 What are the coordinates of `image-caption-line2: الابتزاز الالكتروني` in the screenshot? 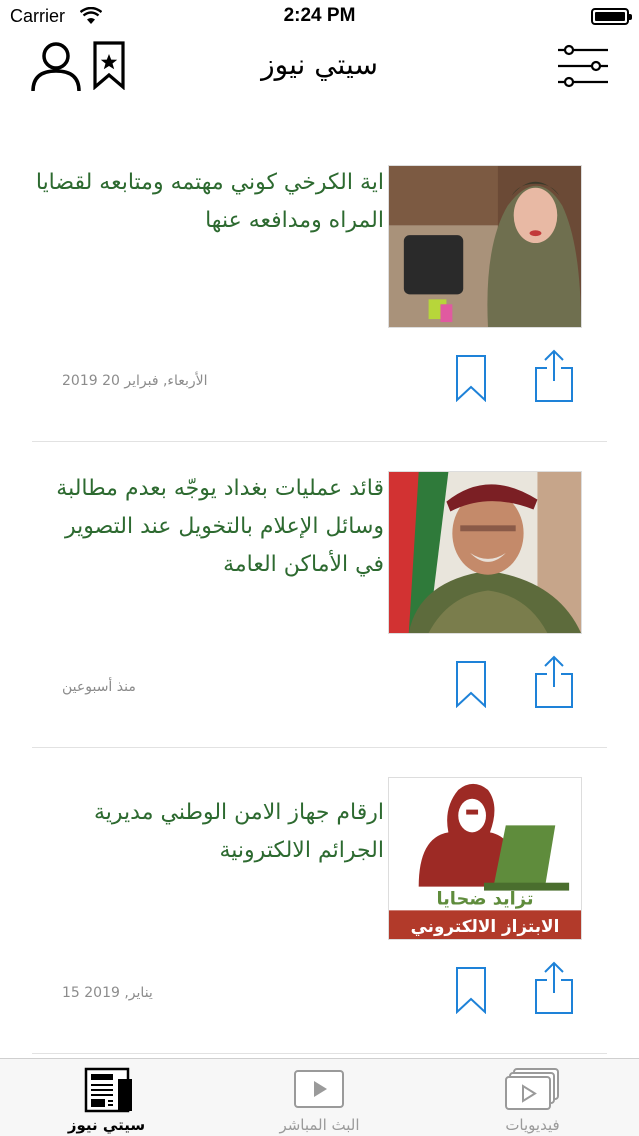 It's located at (485, 926).